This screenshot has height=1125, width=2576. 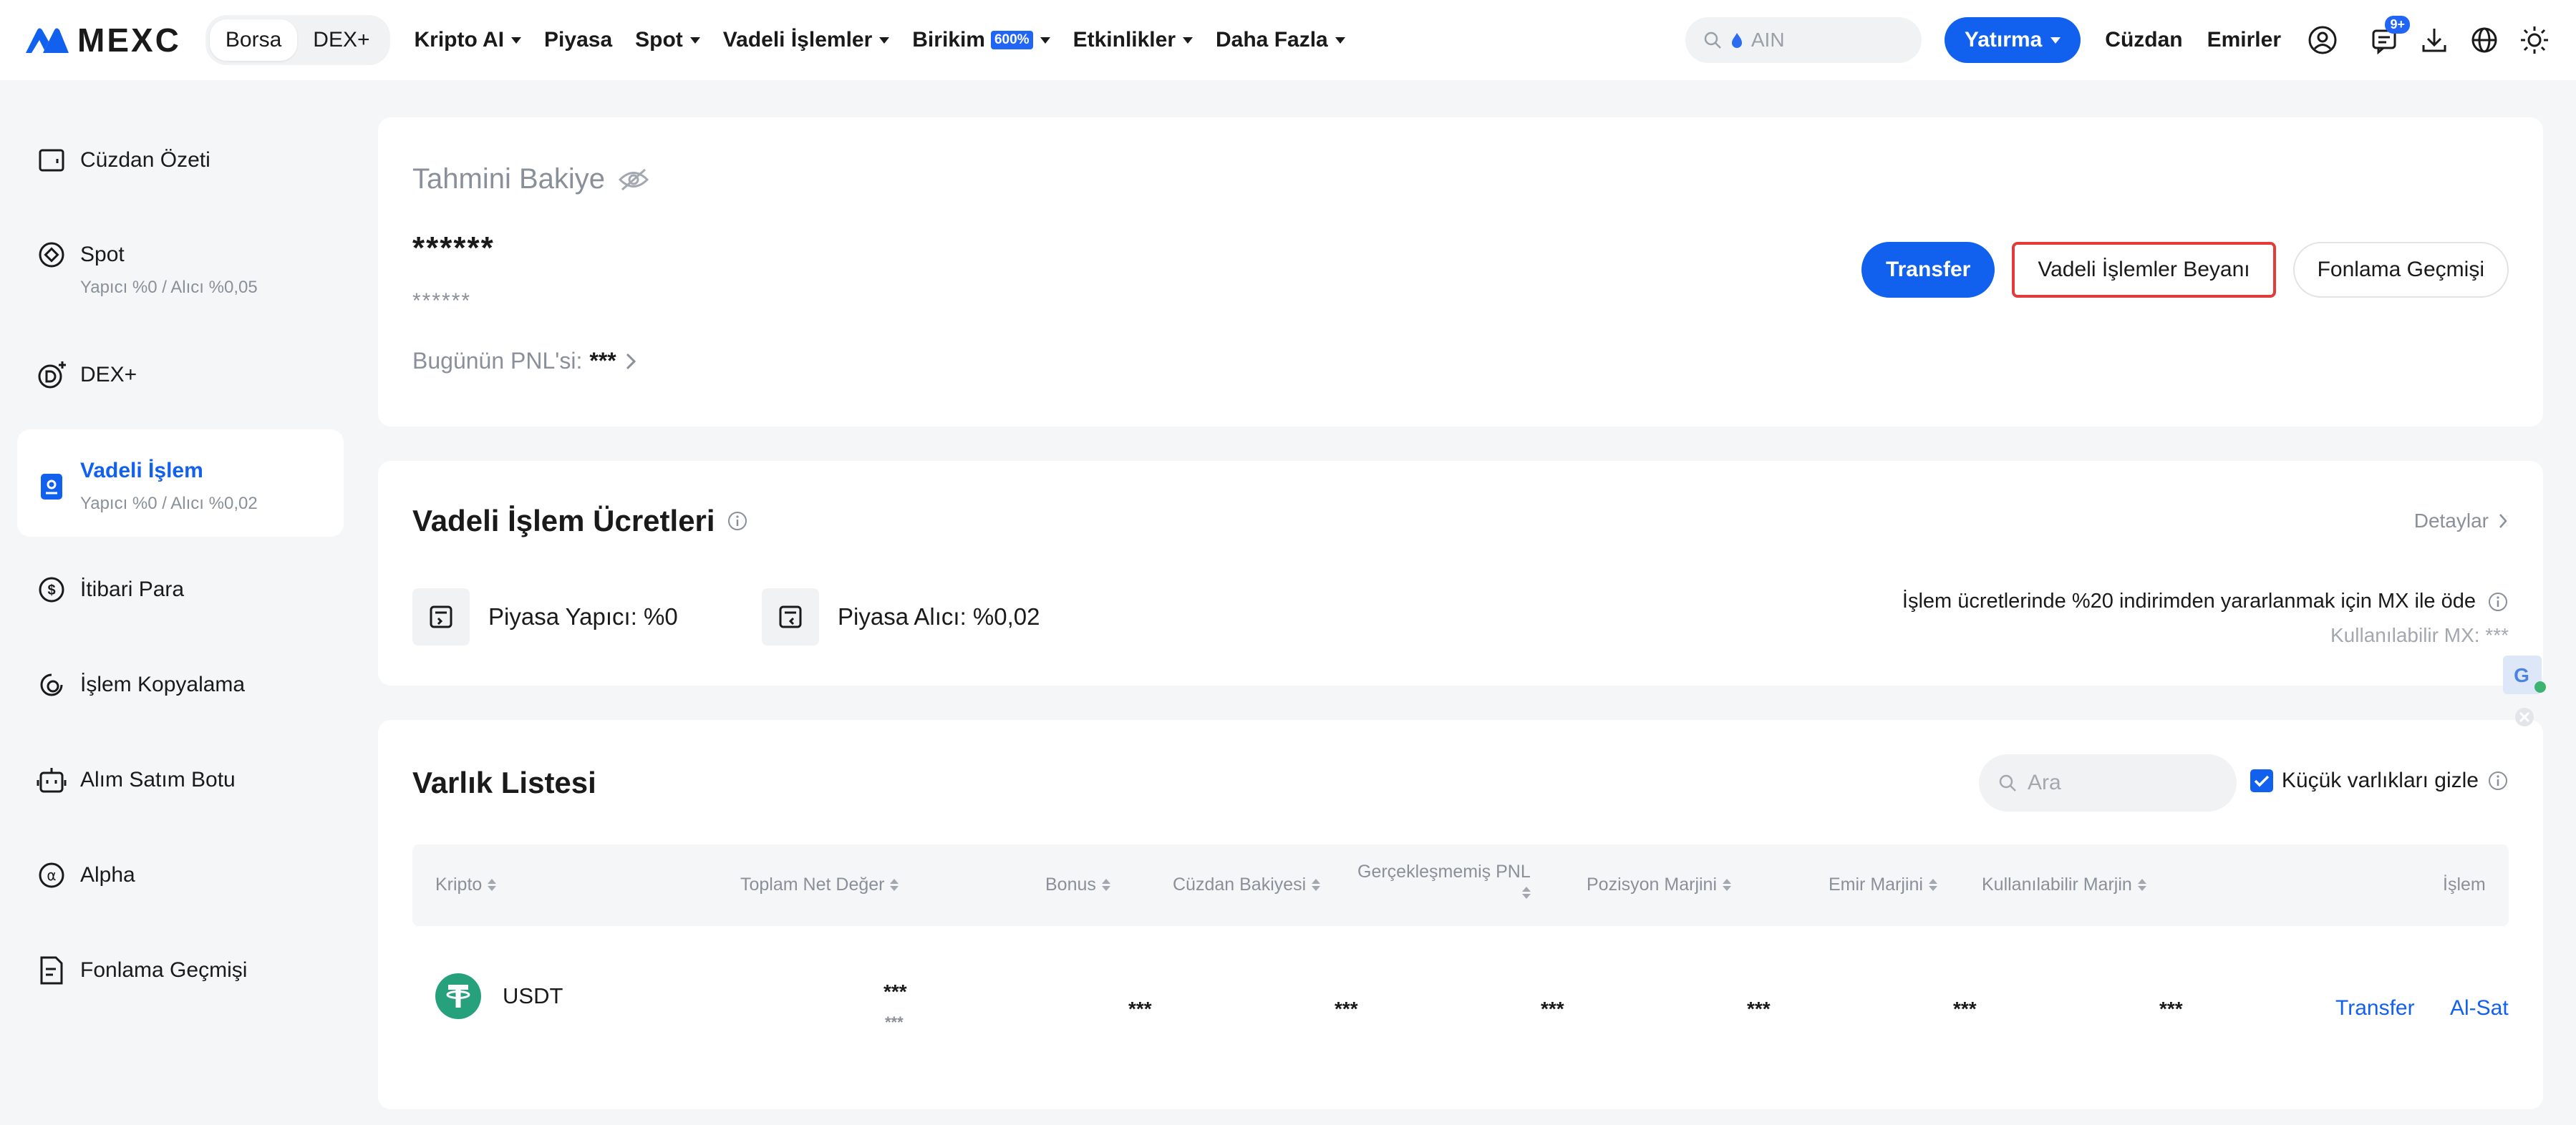 I want to click on cell-wallet: ***, so click(x=1347, y=1009).